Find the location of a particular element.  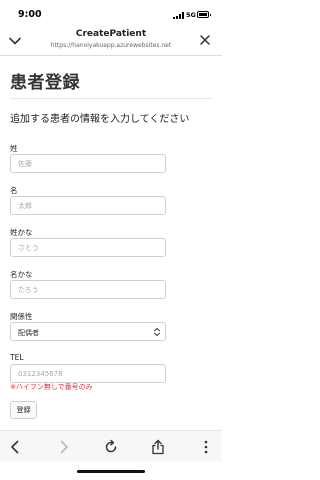

first-name-kana-input is located at coordinates (88, 289).